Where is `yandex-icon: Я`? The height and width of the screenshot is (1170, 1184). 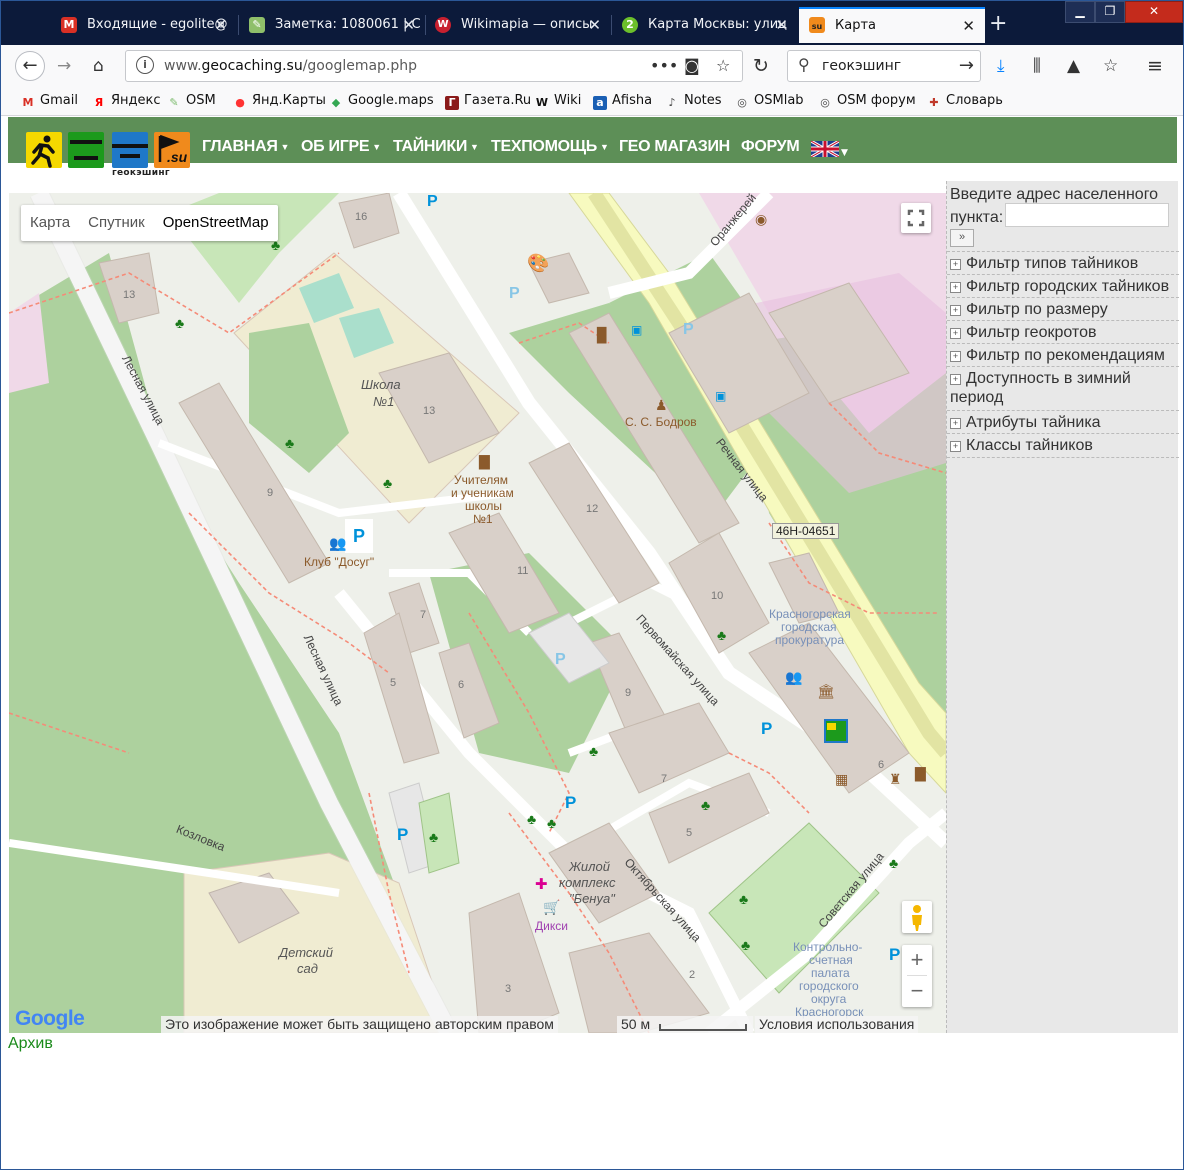
yandex-icon: Я is located at coordinates (99, 102).